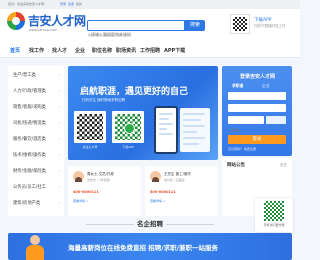 The image size is (320, 260). What do you see at coordinates (143, 248) in the screenshot?
I see `promo-text: 海量高薪岗位在线免费直招 招聘/求职/兼职一站服务` at bounding box center [143, 248].